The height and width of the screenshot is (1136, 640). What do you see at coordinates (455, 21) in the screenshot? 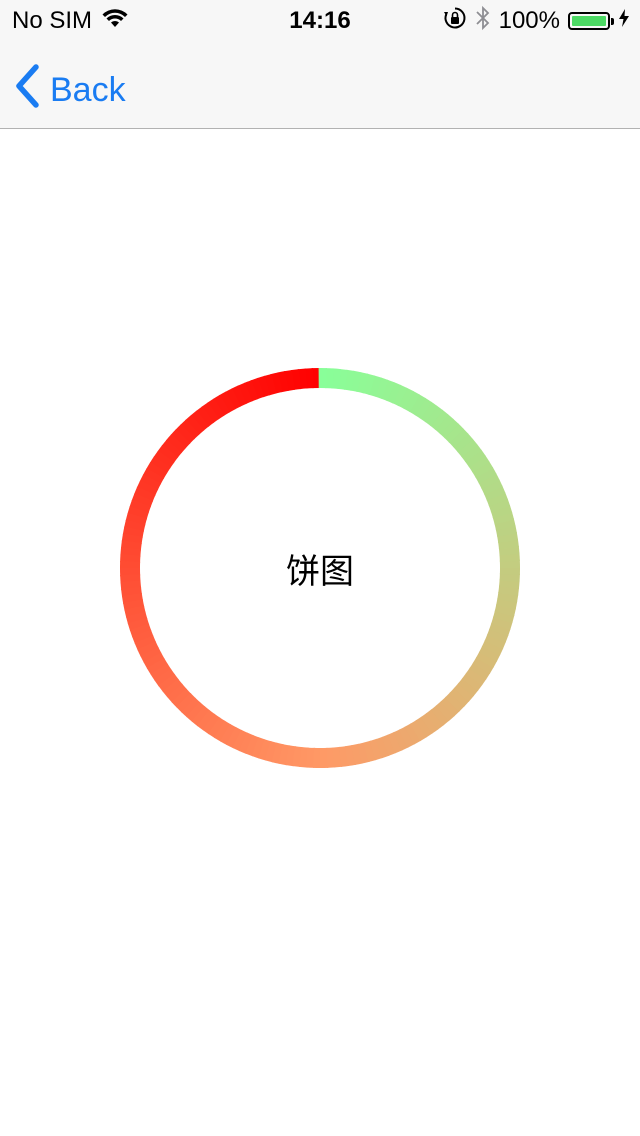
I see `rotation-lock-icon` at bounding box center [455, 21].